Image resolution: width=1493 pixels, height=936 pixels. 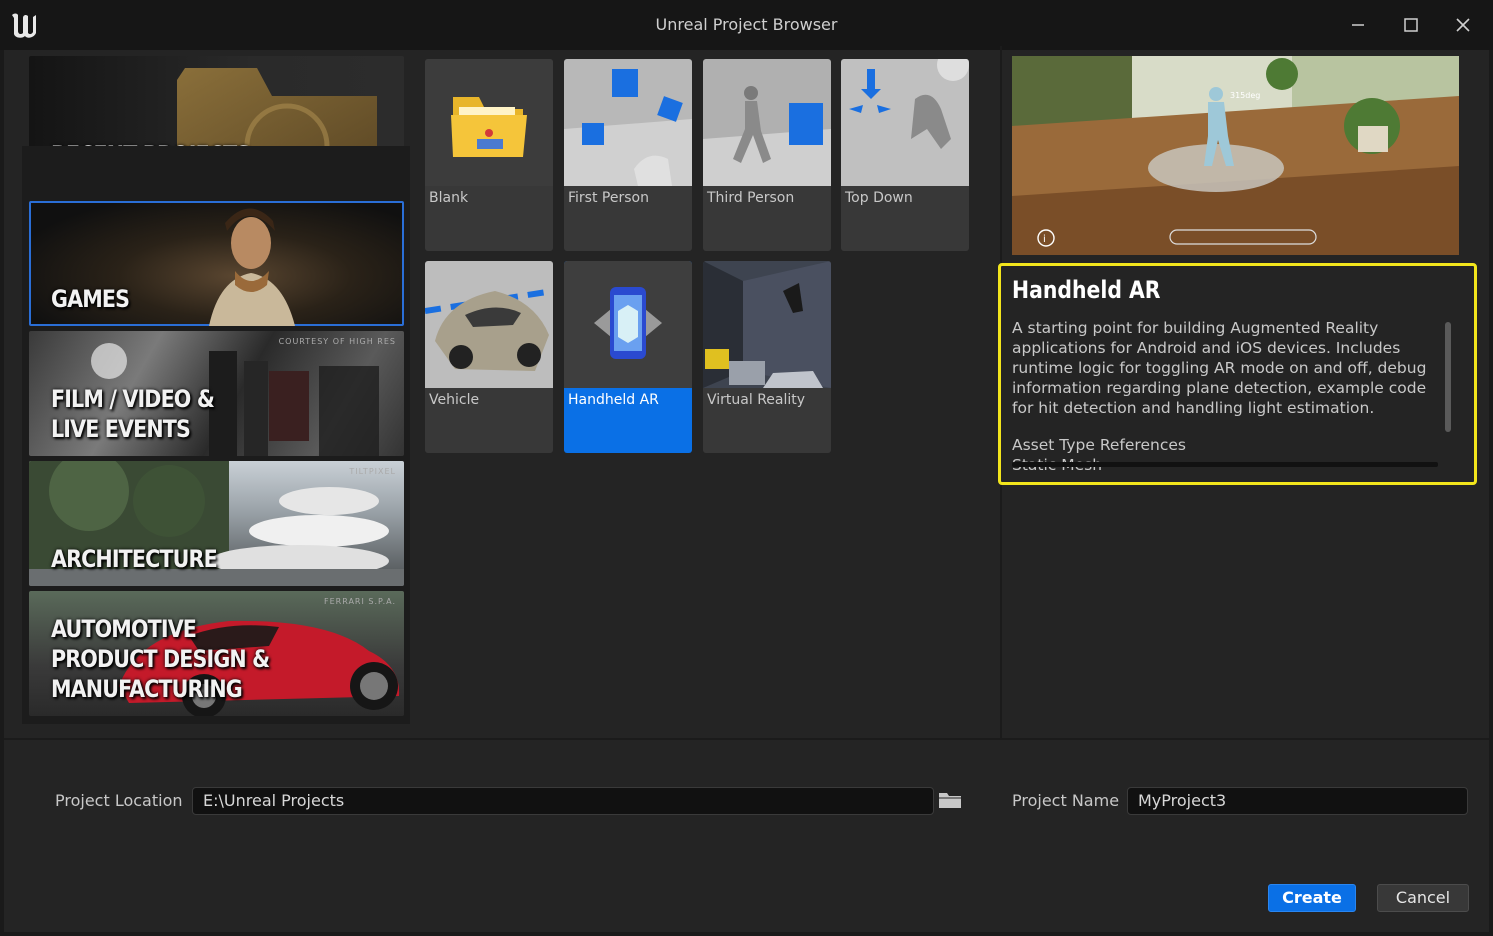 I want to click on template-label: First Person, so click(x=608, y=198).